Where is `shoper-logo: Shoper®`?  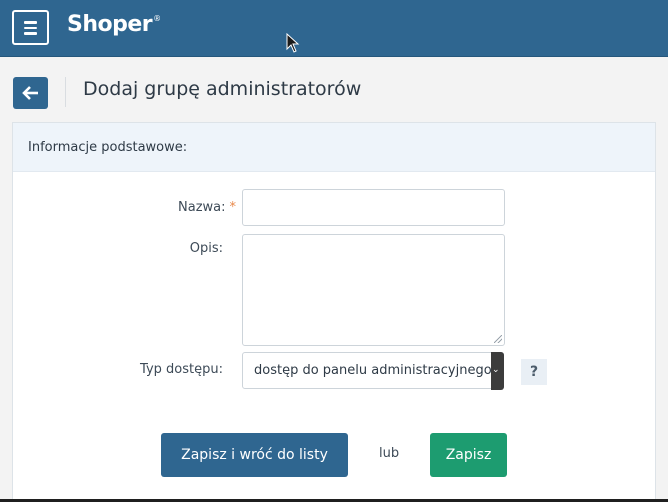
shoper-logo: Shoper® is located at coordinates (114, 24).